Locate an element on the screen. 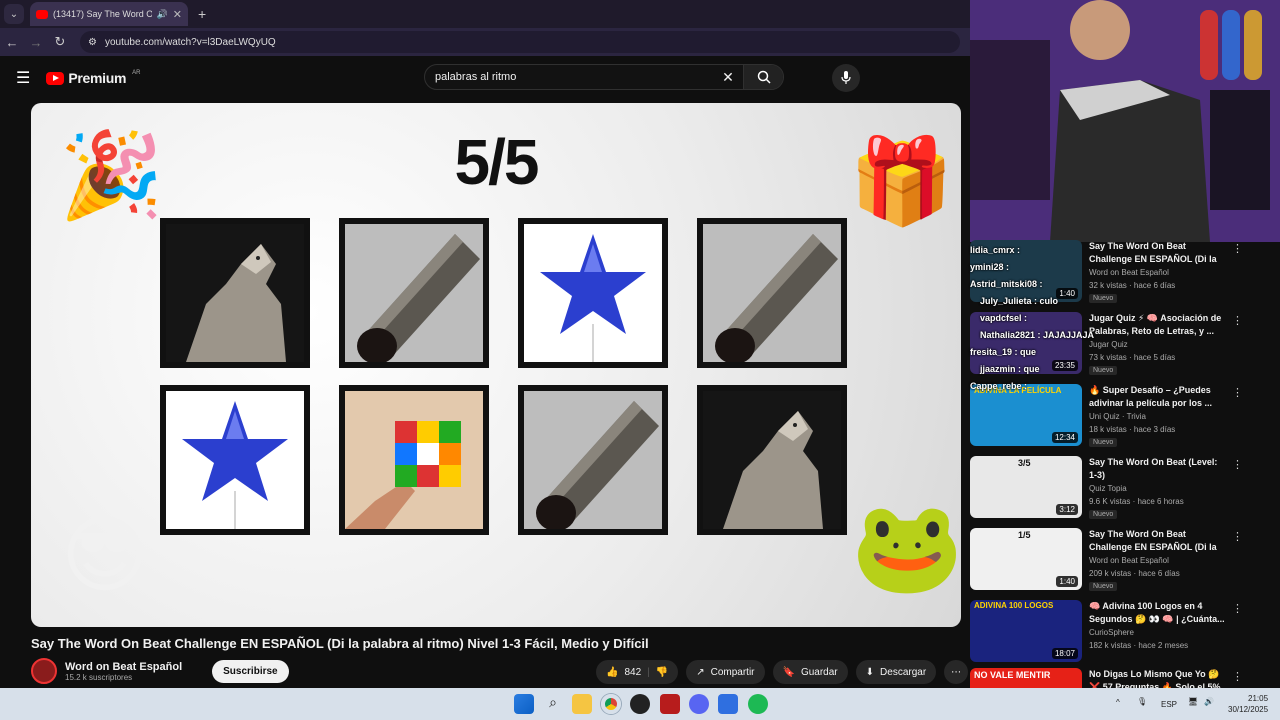  clock-time: 21:05 is located at coordinates (1258, 698).